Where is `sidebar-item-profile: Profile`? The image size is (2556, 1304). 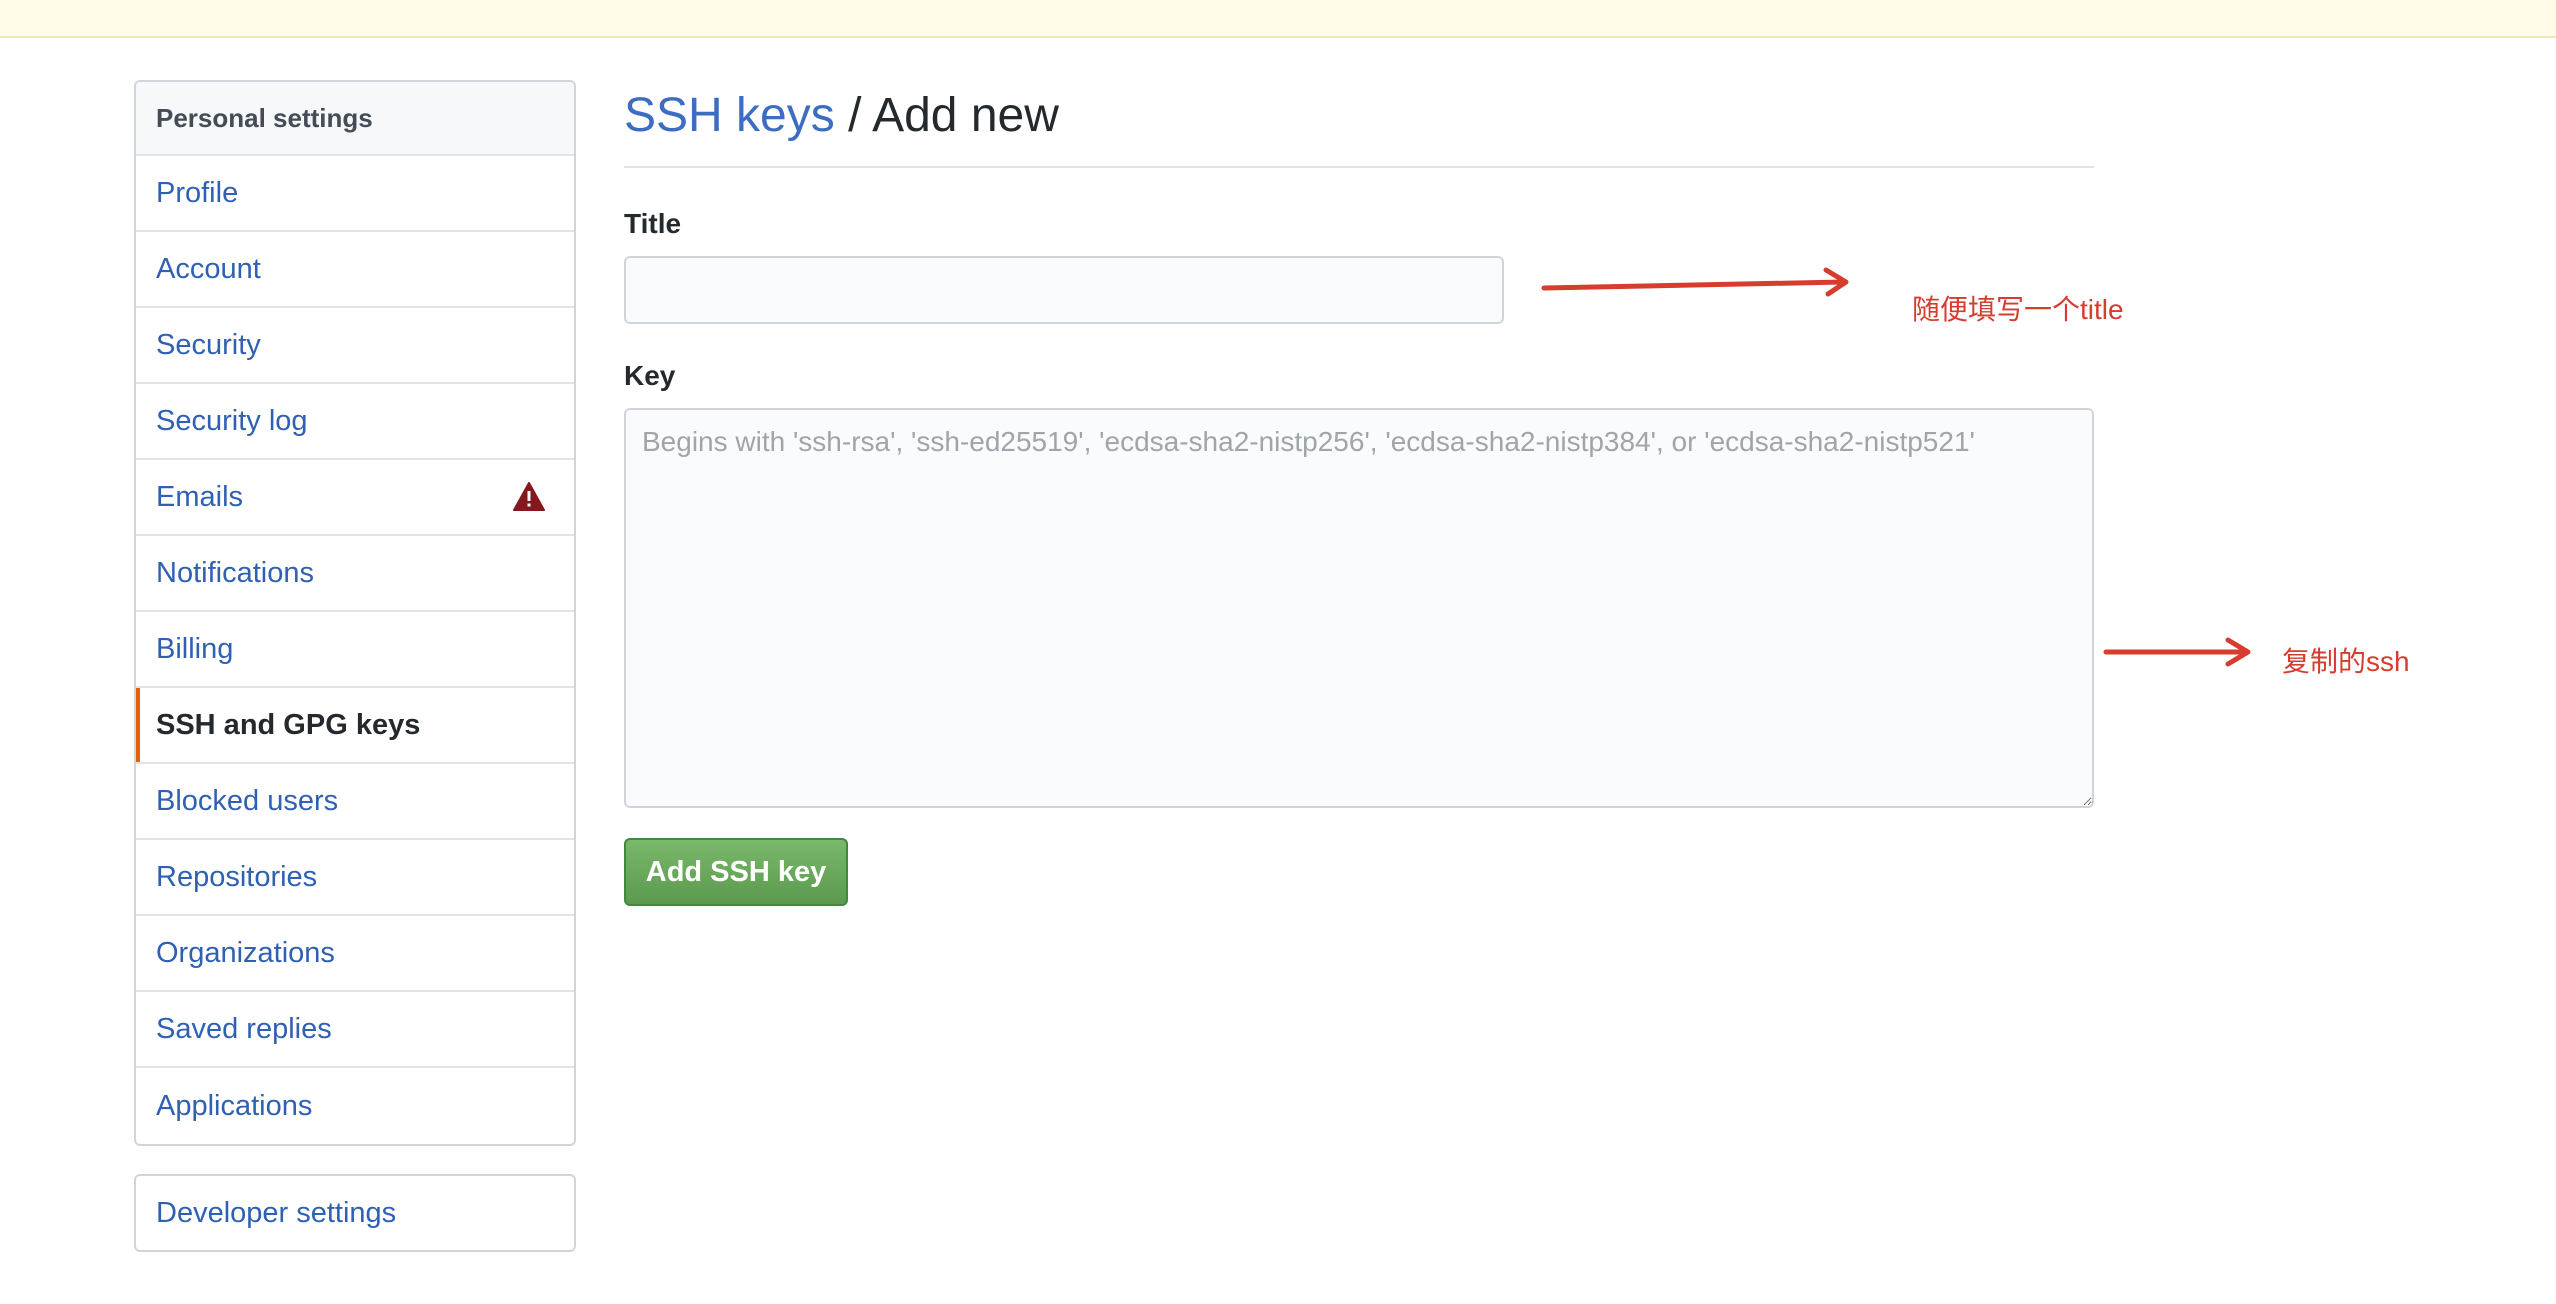 sidebar-item-profile: Profile is located at coordinates (355, 194).